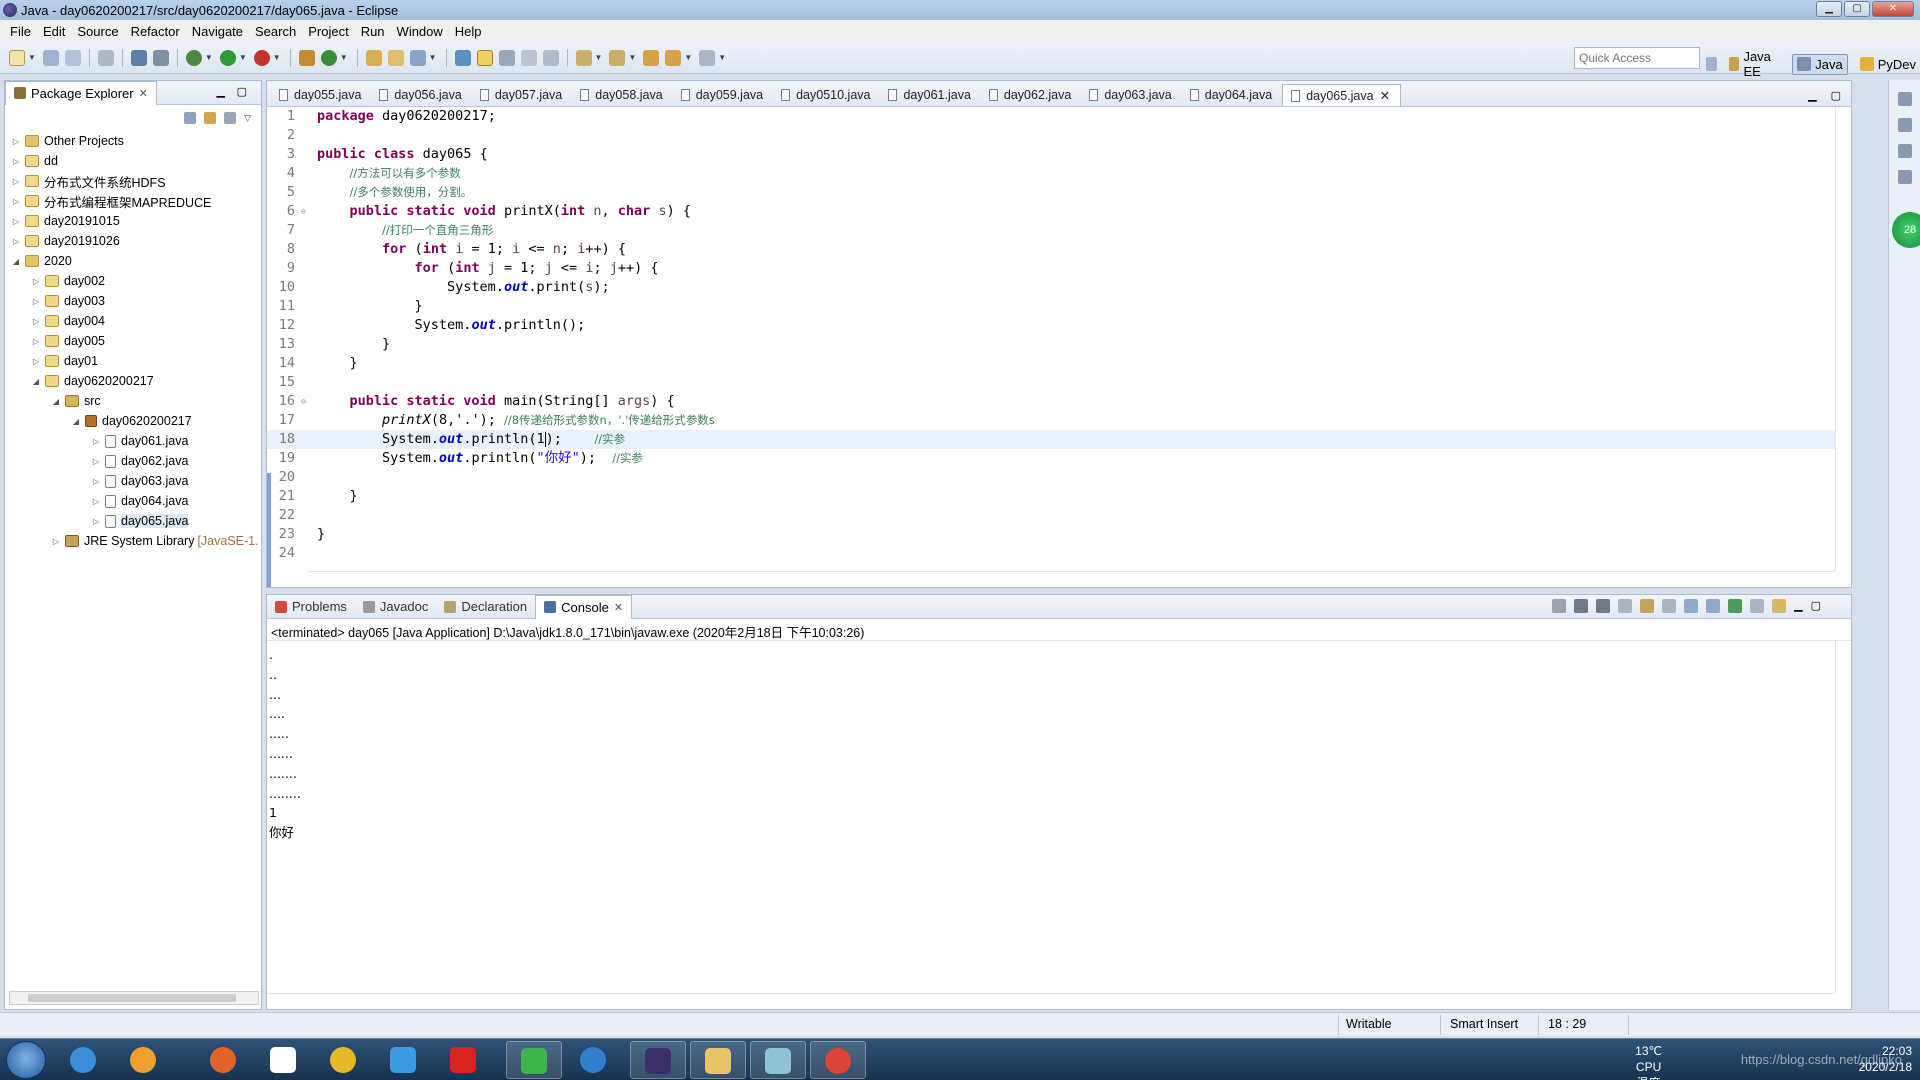 Image resolution: width=1920 pixels, height=1080 pixels. Describe the element at coordinates (210, 118) in the screenshot. I see `link-with-editor-icon` at that location.